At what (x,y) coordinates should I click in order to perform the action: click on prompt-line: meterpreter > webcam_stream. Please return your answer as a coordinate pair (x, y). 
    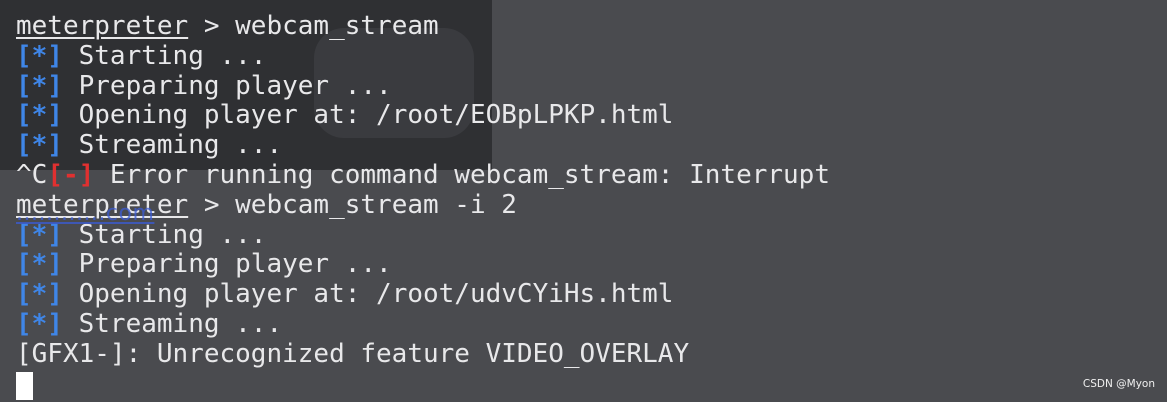
    Looking at the image, I should click on (587, 26).